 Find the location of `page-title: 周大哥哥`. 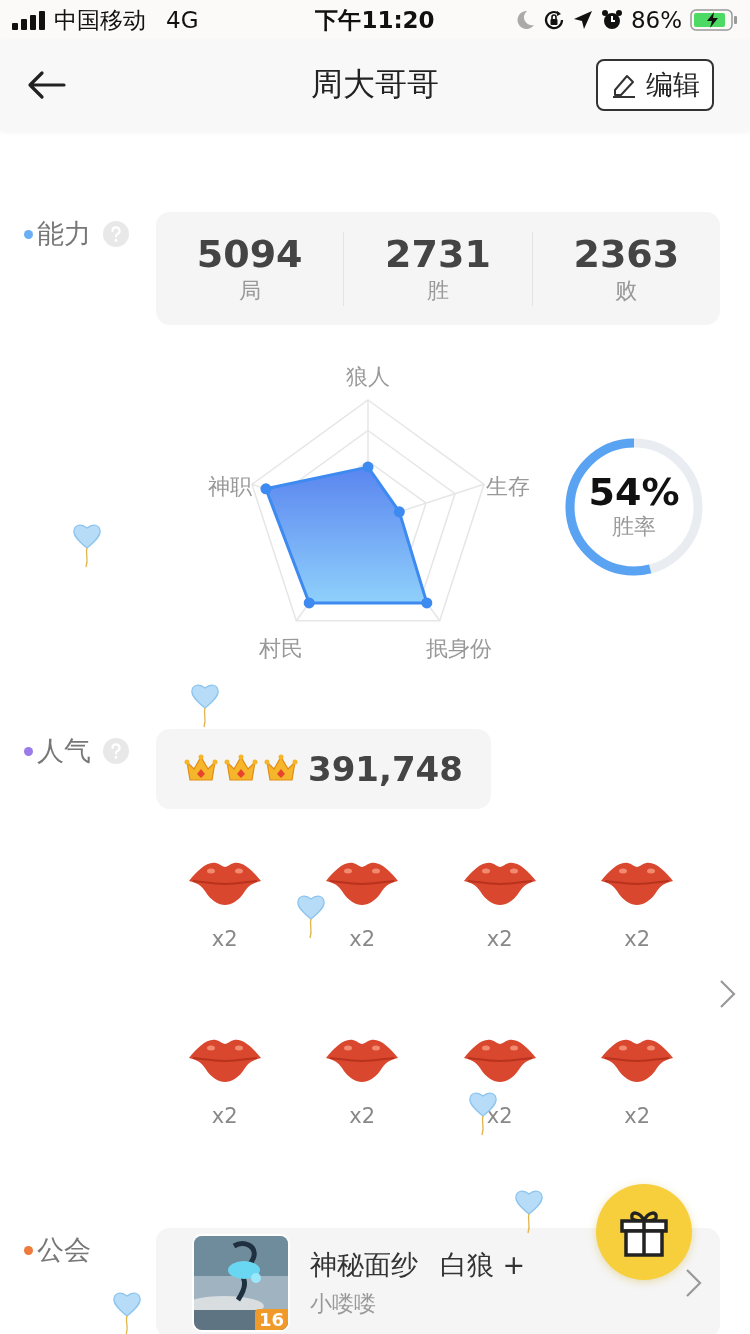

page-title: 周大哥哥 is located at coordinates (375, 84).